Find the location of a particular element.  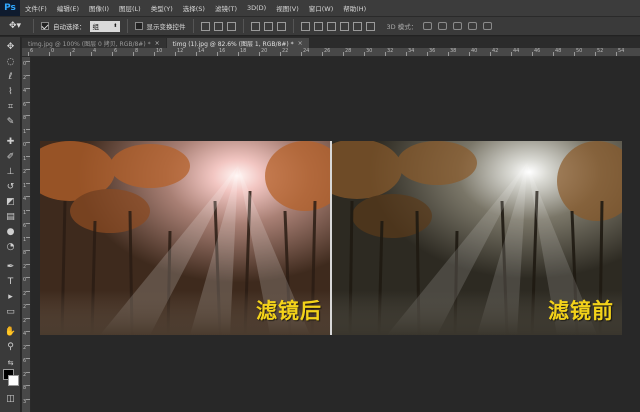

pen-tool-icon: ✒ is located at coordinates (10, 267).